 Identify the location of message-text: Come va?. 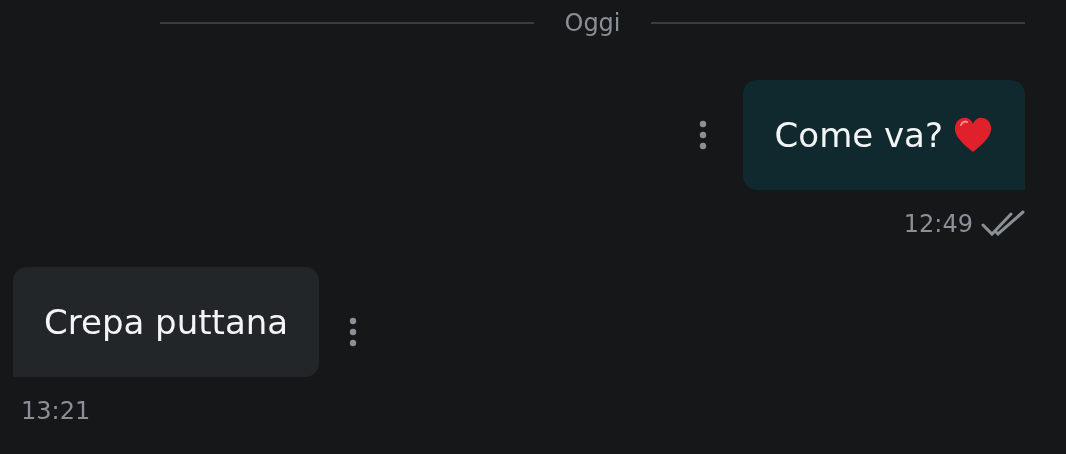
(858, 135).